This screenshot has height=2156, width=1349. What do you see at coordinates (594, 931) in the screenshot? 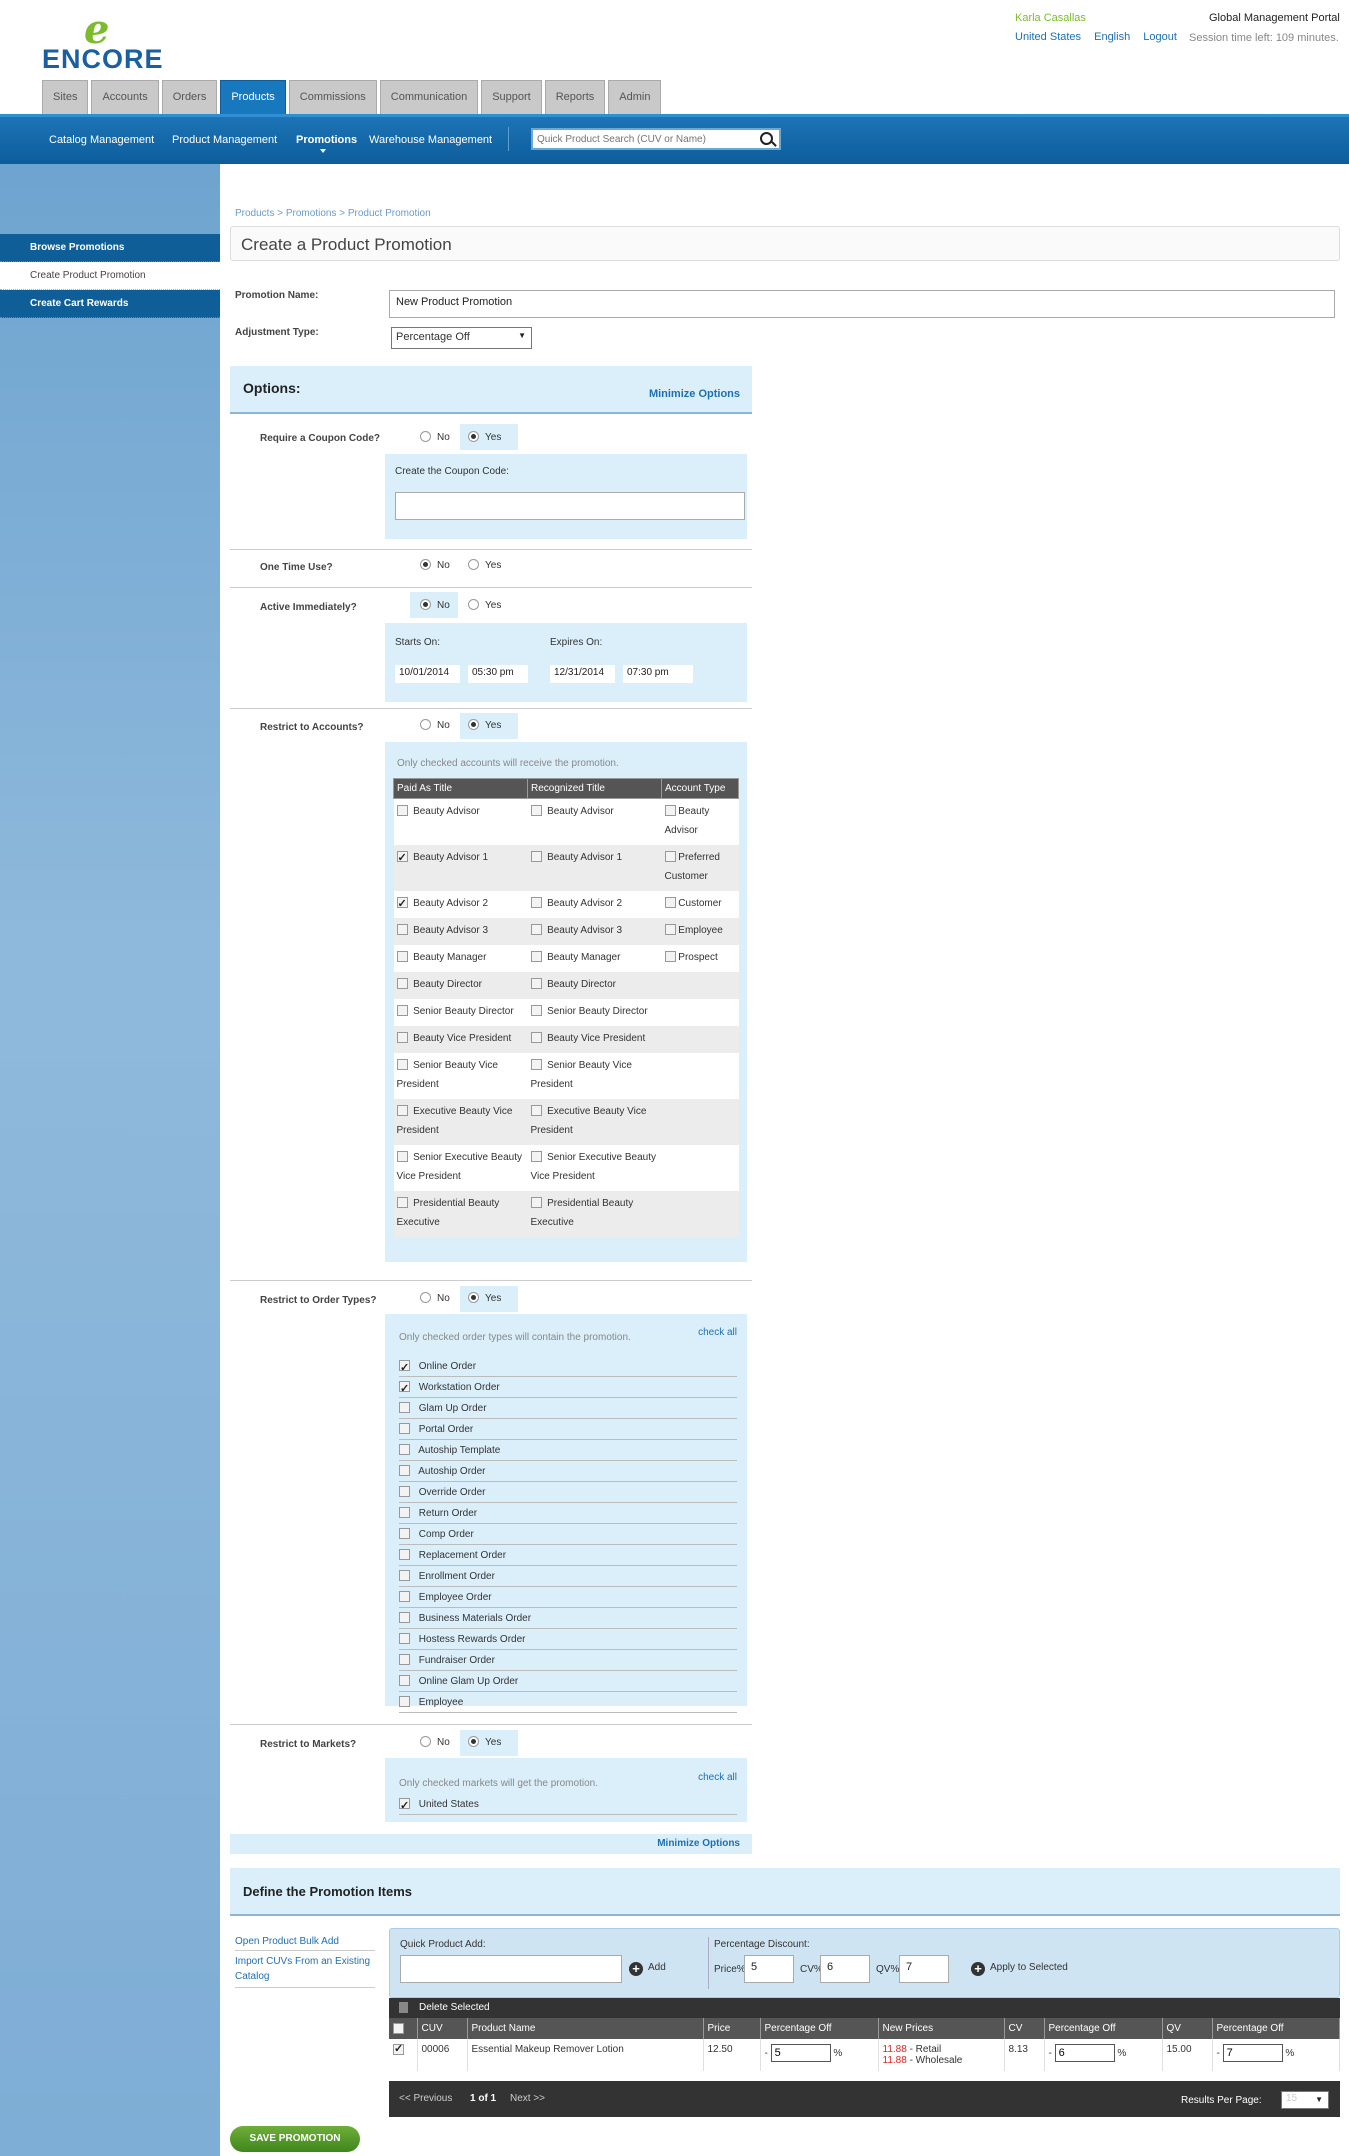
I see `recognized-title-cell: Beauty Advisor 3` at bounding box center [594, 931].